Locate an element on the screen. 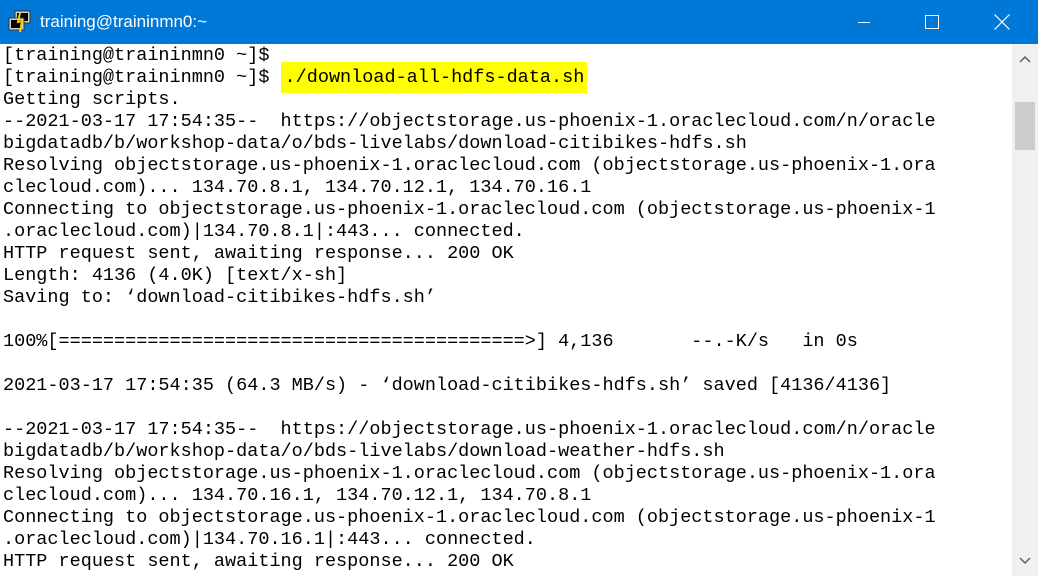 Image resolution: width=1038 pixels, height=576 pixels. putty-terminal-icon is located at coordinates (20, 22).